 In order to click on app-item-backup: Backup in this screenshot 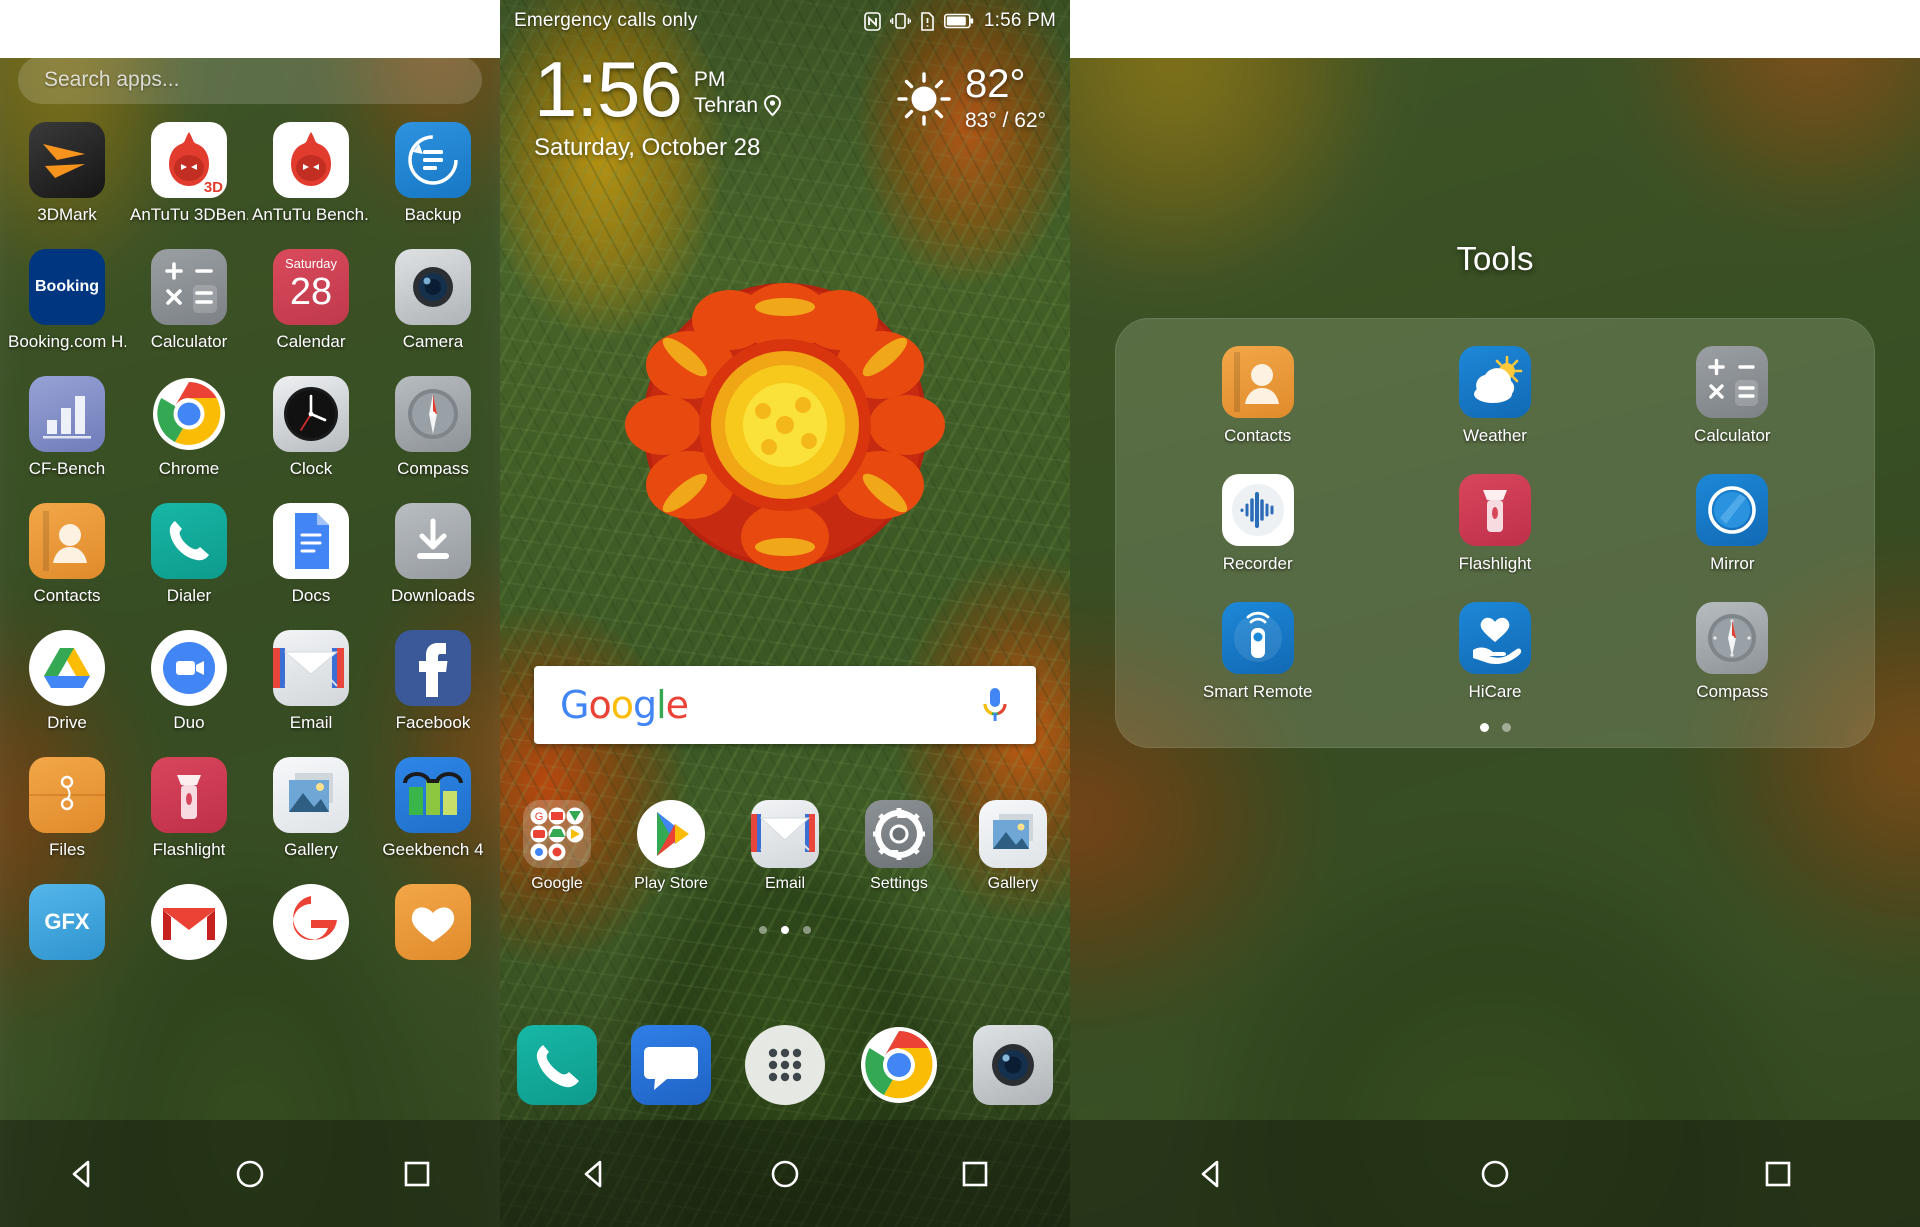, I will do `click(433, 185)`.